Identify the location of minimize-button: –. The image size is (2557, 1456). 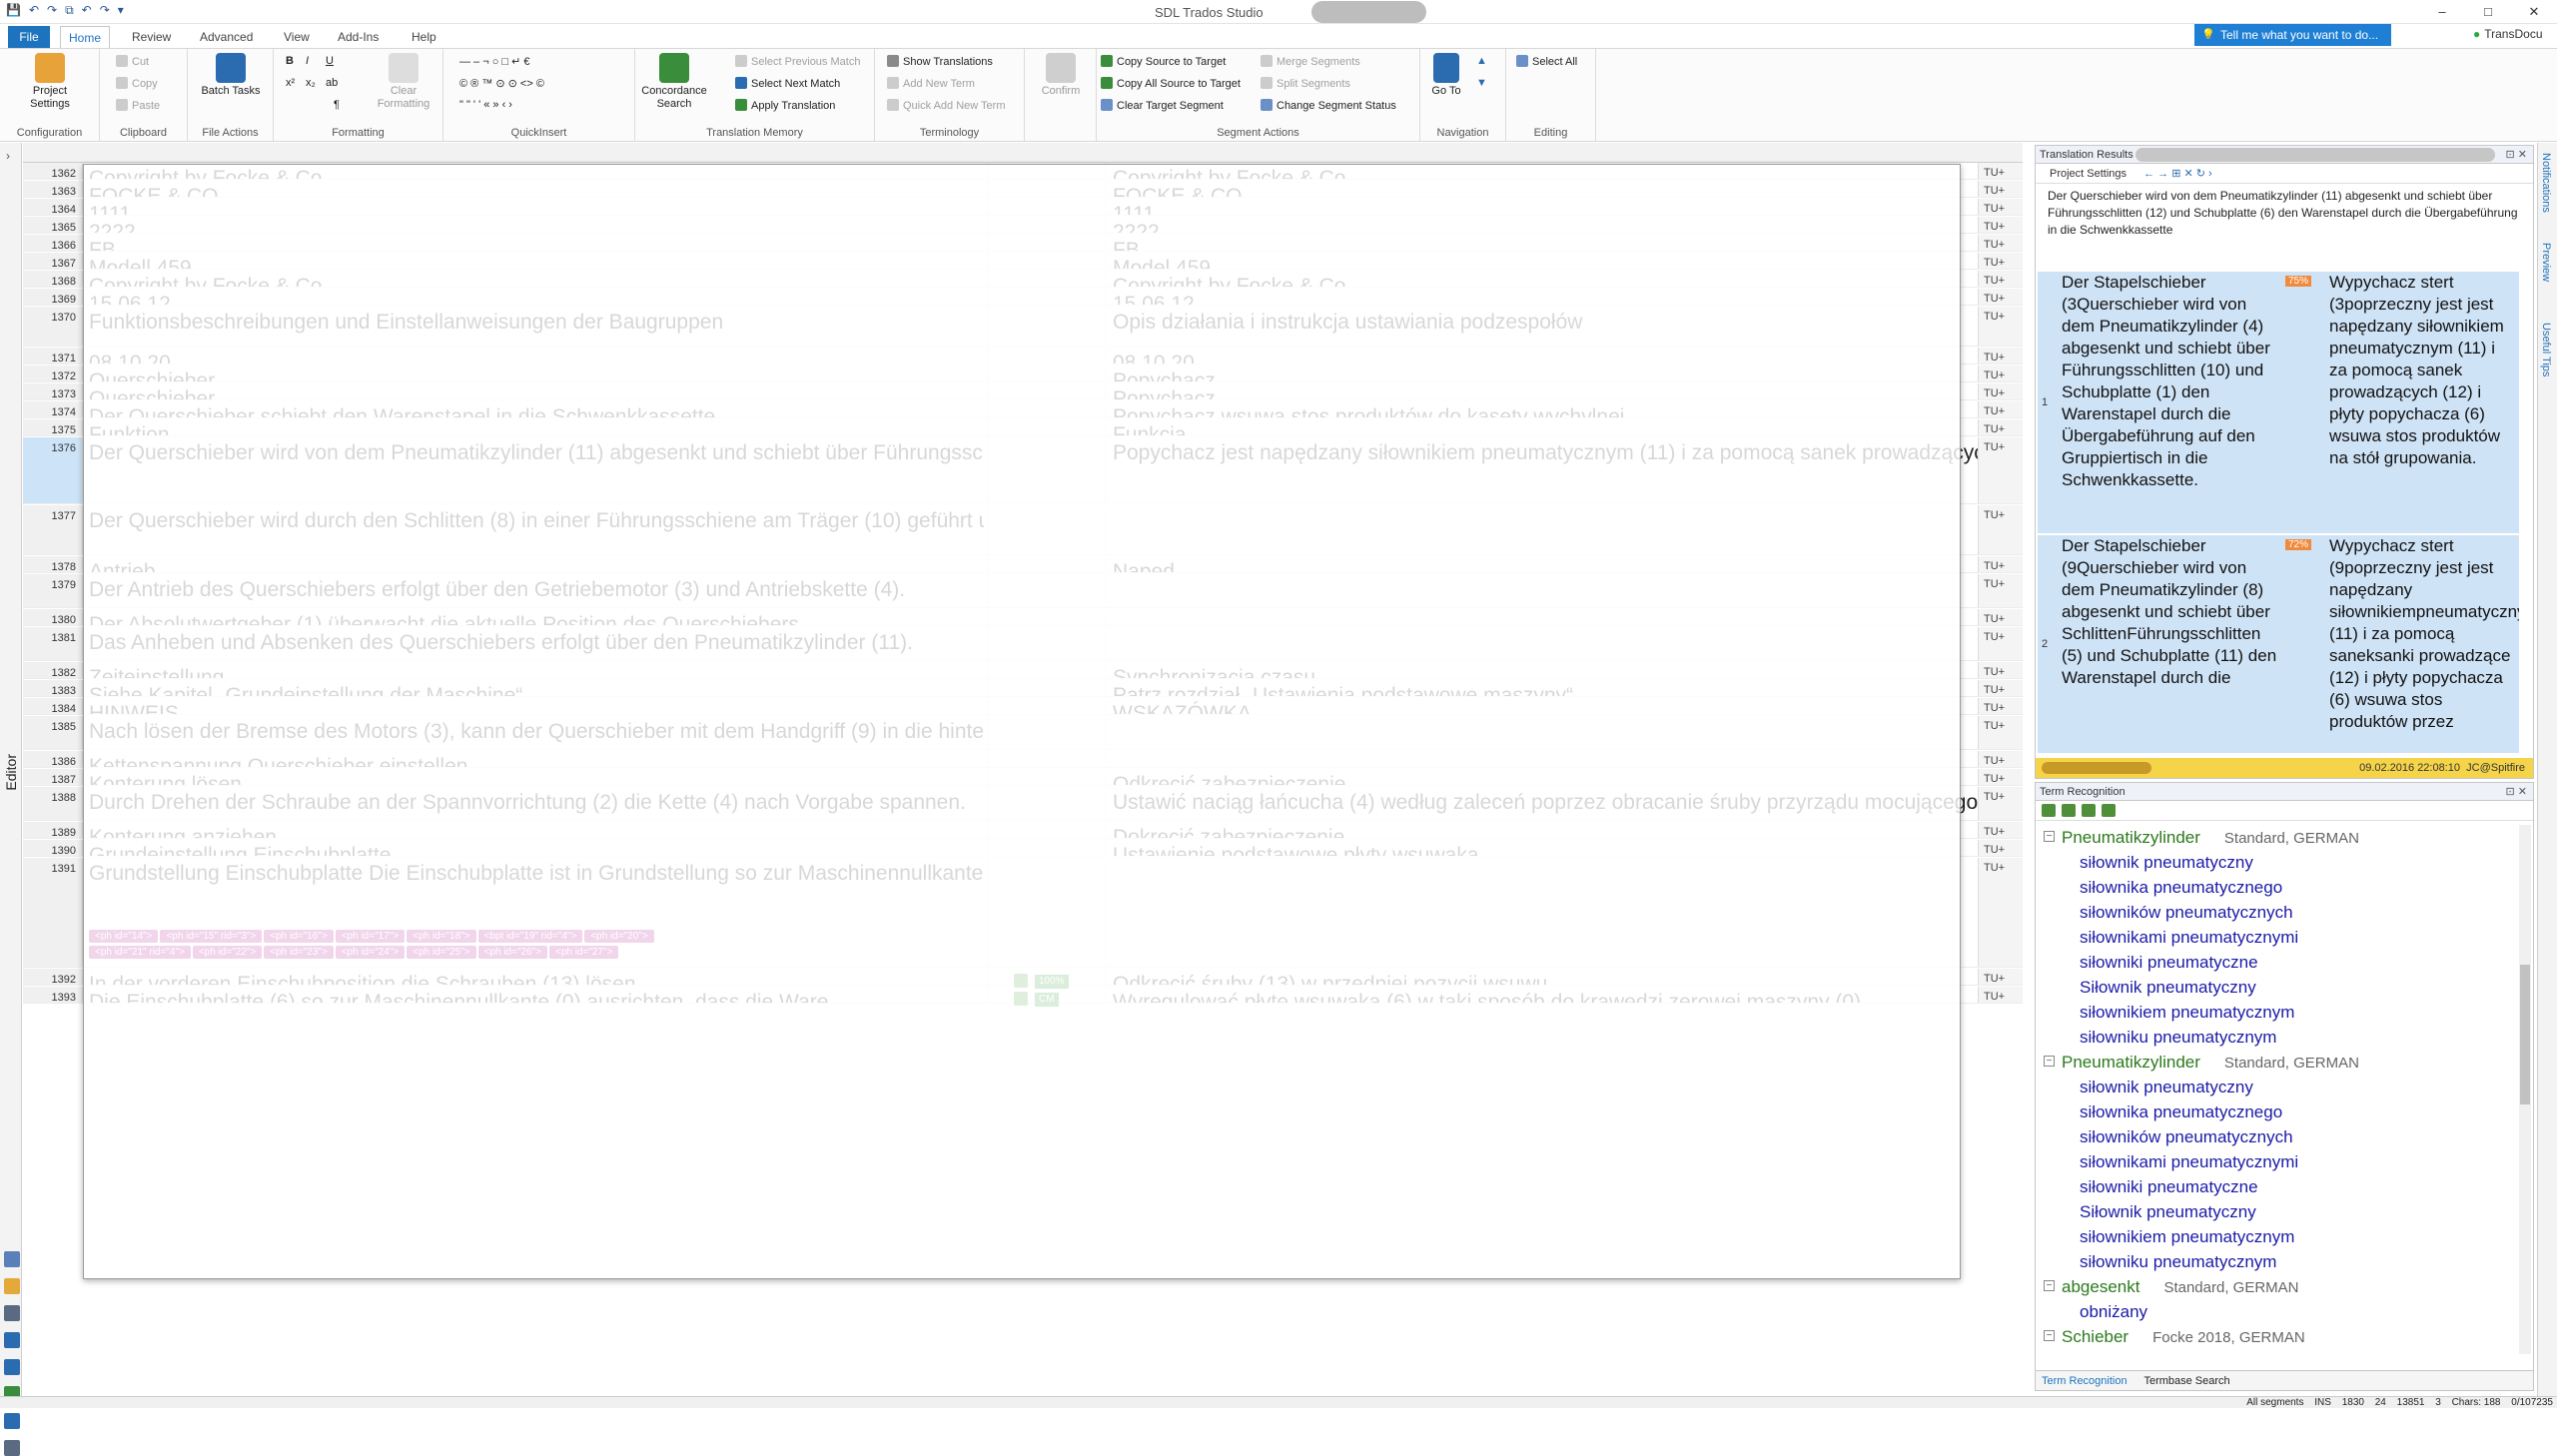
(2442, 12).